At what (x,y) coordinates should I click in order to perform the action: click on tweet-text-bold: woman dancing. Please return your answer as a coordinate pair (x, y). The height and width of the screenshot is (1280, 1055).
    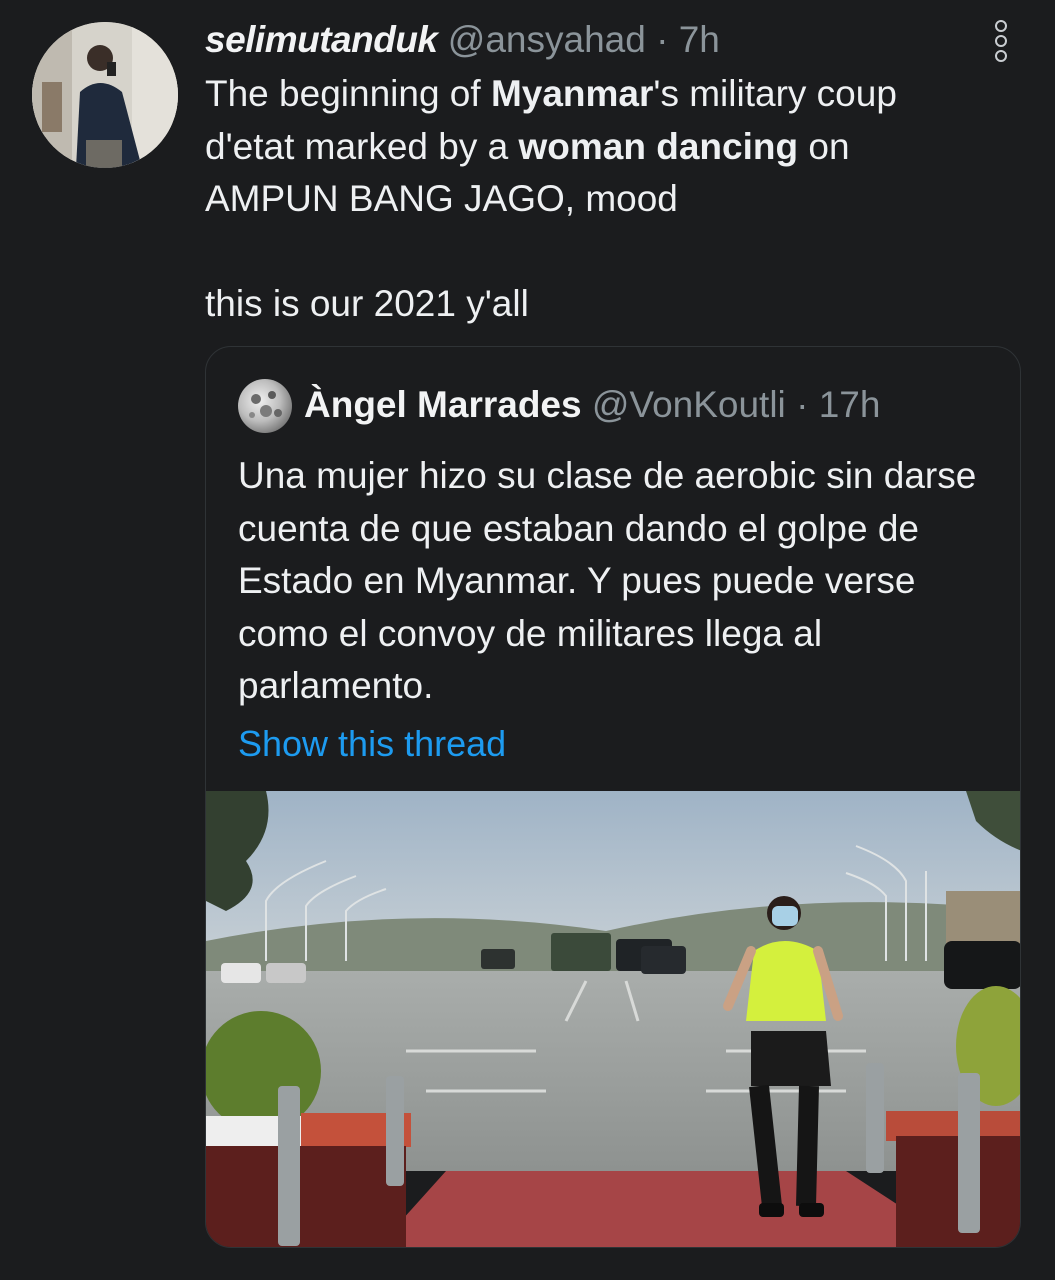
    Looking at the image, I should click on (658, 146).